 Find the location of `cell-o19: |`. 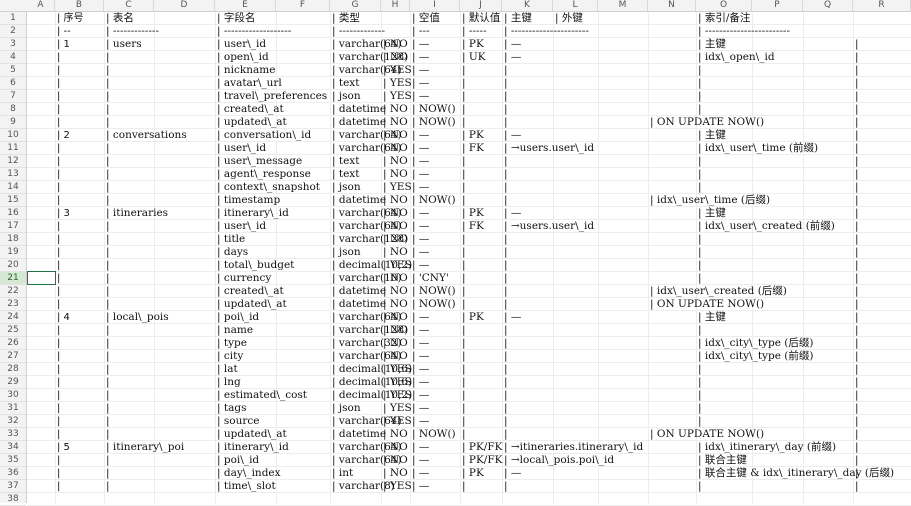

cell-o19: | is located at coordinates (700, 252).